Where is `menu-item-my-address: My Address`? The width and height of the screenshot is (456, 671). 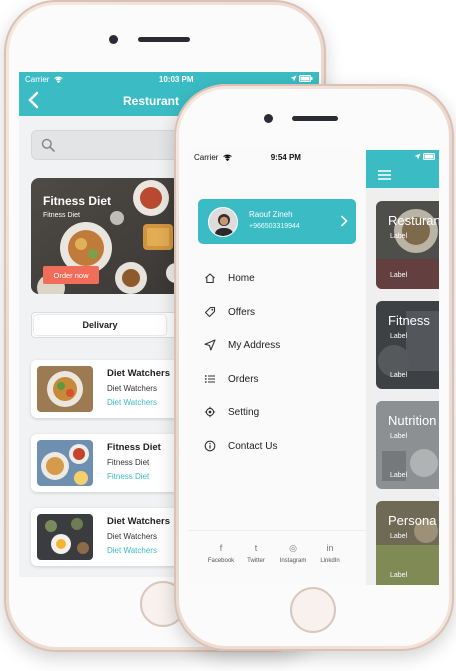 menu-item-my-address: My Address is located at coordinates (242, 345).